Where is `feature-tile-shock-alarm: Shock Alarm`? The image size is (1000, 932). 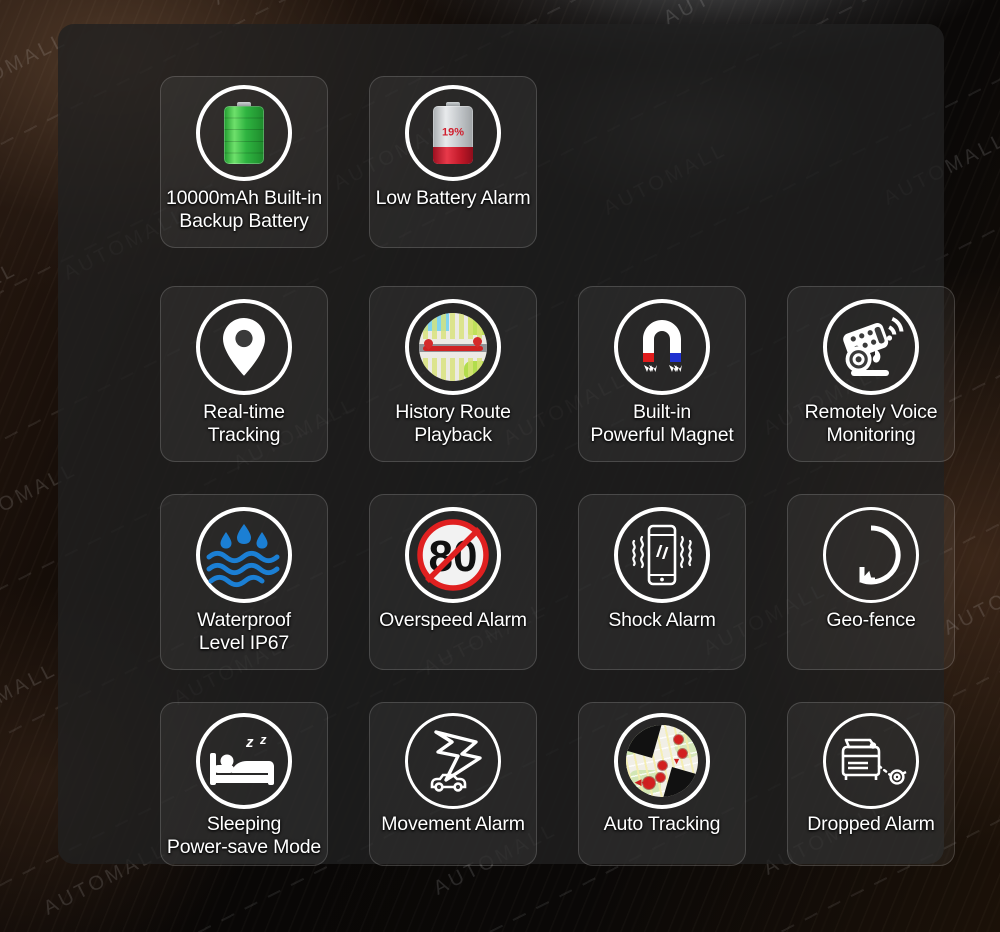 feature-tile-shock-alarm: Shock Alarm is located at coordinates (662, 582).